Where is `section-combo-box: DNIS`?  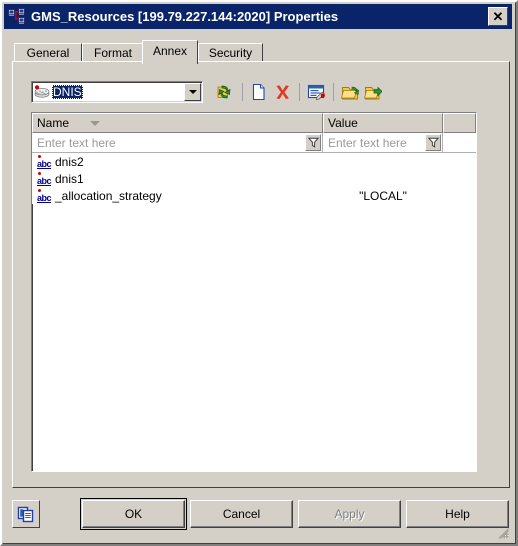
section-combo-box: DNIS is located at coordinates (117, 92).